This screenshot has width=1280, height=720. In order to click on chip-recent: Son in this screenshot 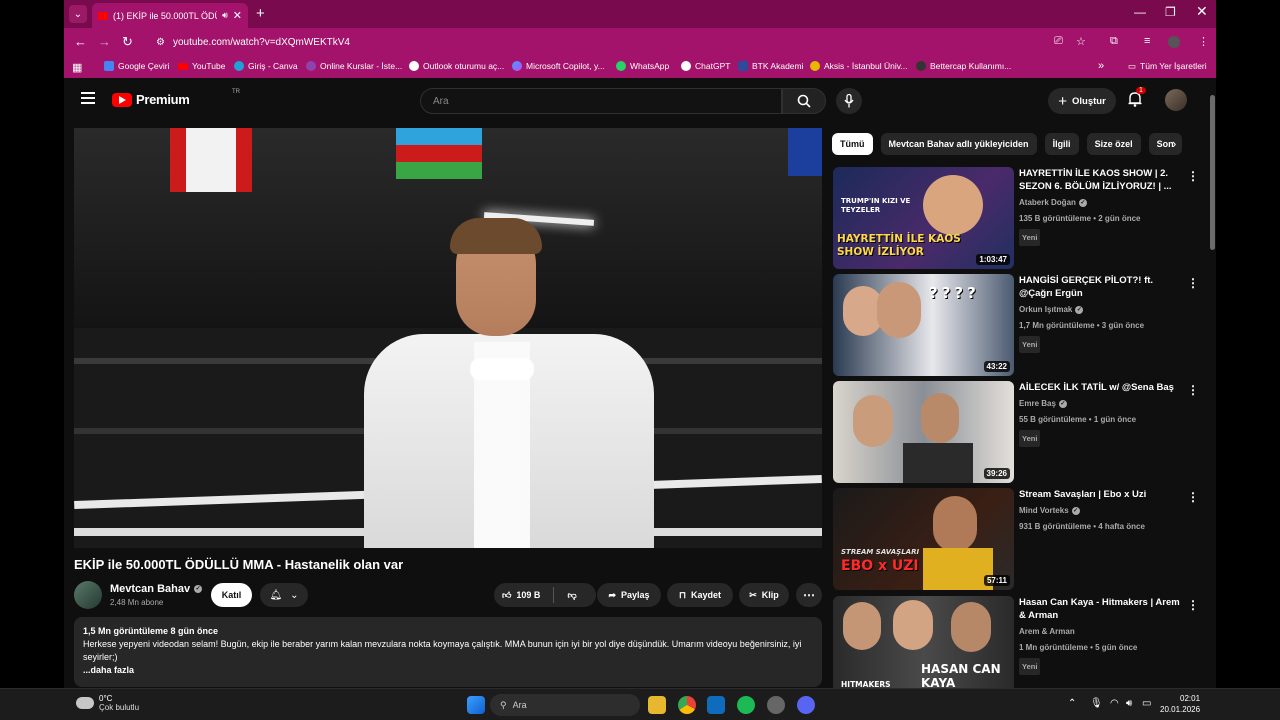, I will do `click(1165, 144)`.